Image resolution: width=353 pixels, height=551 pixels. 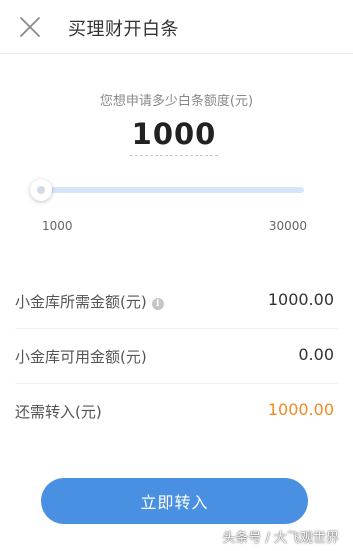 What do you see at coordinates (300, 299) in the screenshot?
I see `row-value: 1000.00` at bounding box center [300, 299].